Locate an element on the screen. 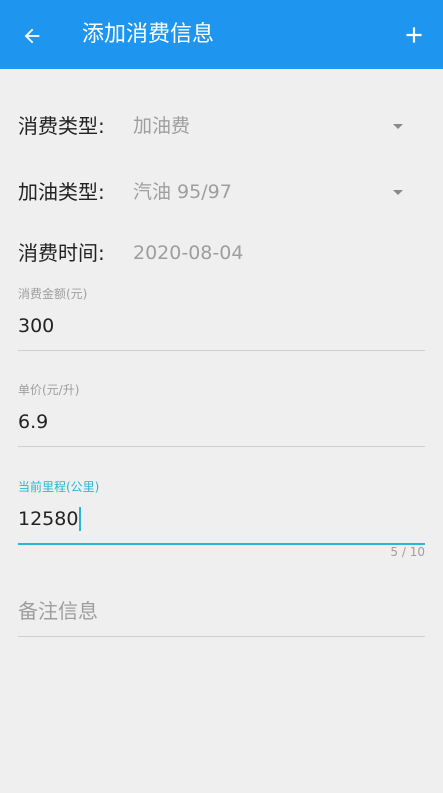 The width and height of the screenshot is (443, 793). text-cursor is located at coordinates (80, 519).